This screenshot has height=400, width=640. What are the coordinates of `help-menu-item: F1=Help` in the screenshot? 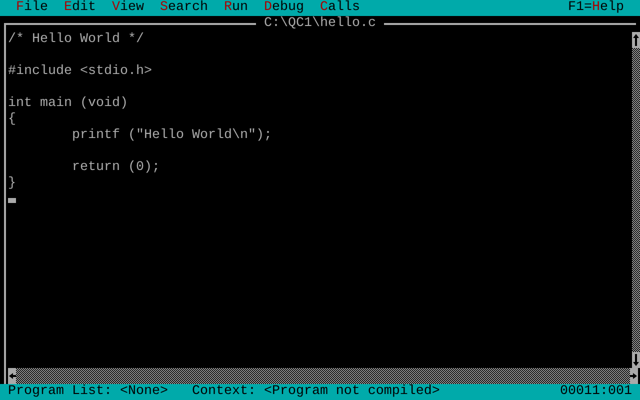 It's located at (596, 8).